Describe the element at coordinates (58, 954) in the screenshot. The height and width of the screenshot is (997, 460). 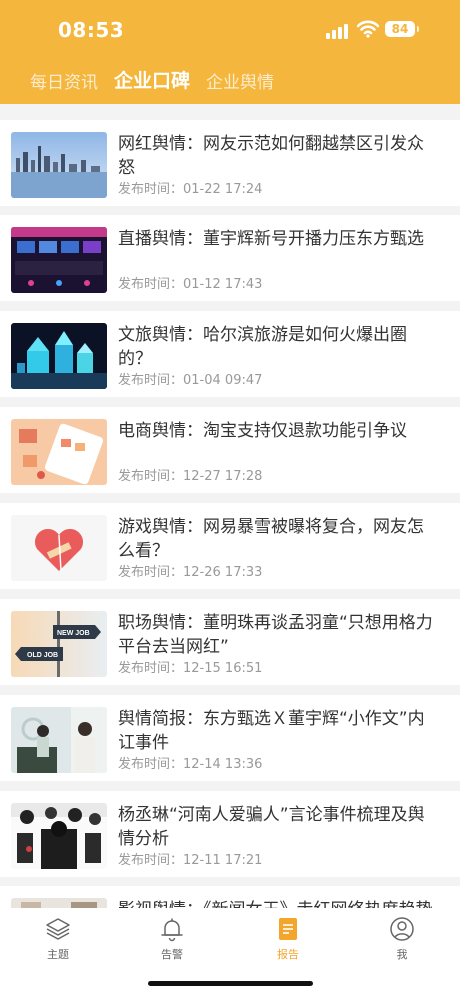
I see `tab-topics-label: 主题` at that location.